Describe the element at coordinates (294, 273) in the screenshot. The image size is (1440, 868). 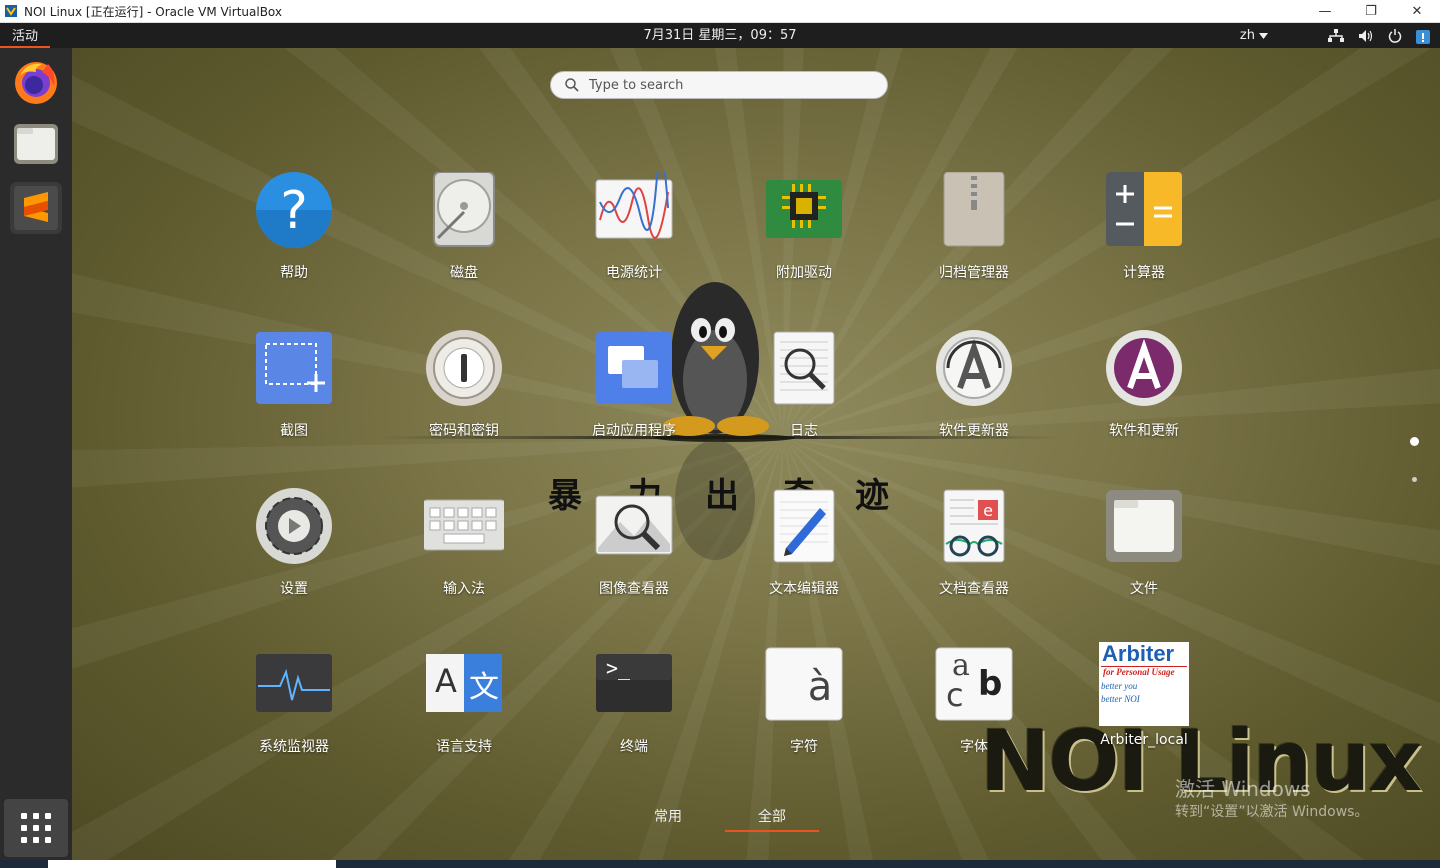
I see `app-label: 帮助` at that location.